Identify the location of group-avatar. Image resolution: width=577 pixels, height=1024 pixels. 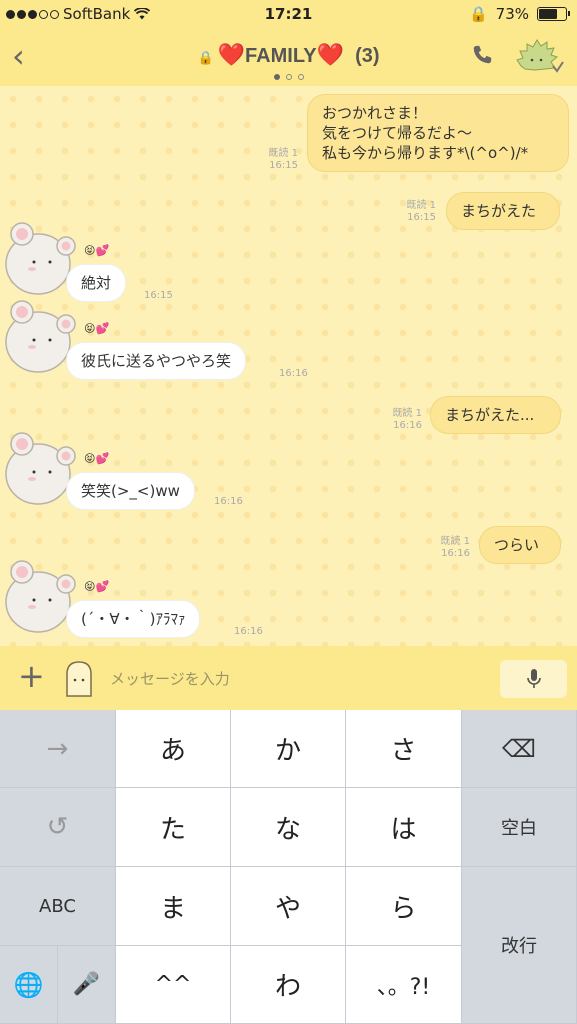
(540, 58).